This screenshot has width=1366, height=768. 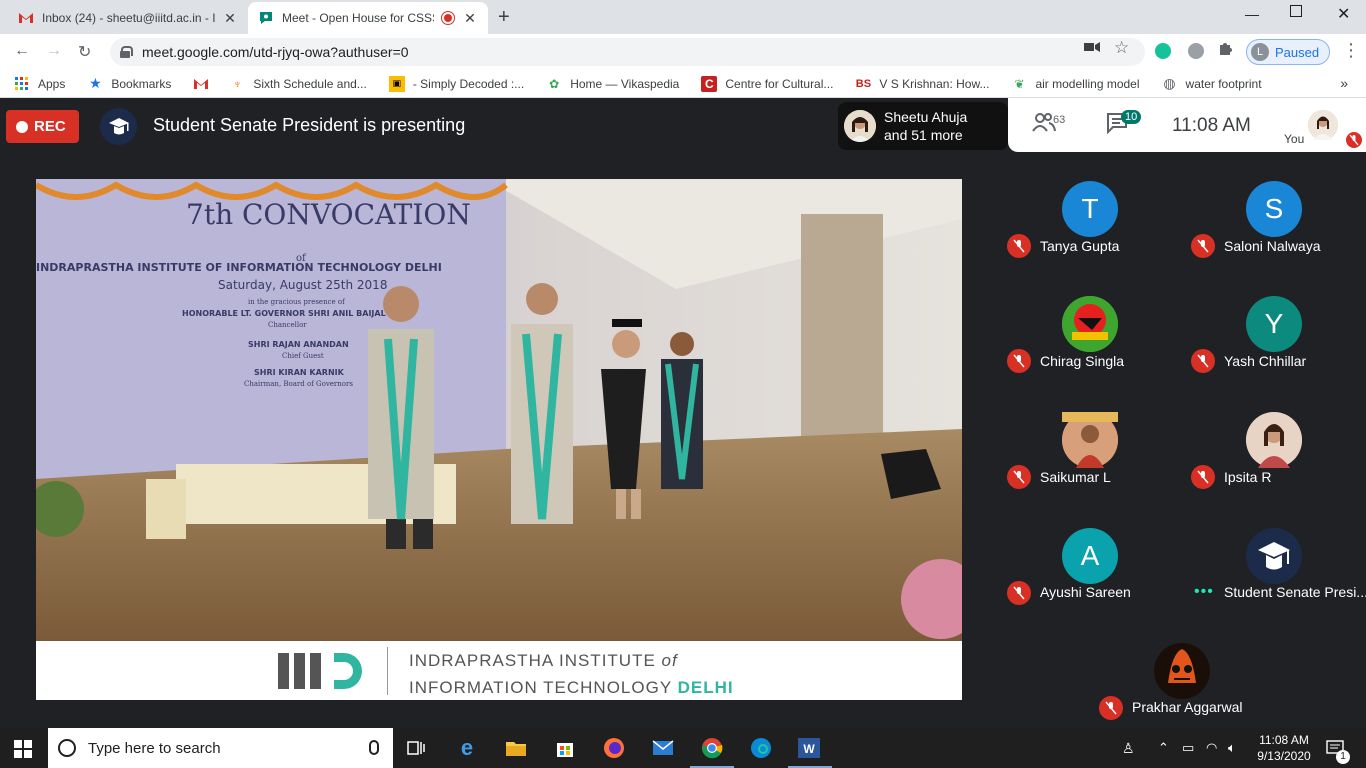 I want to click on participant-name: Yash Chhillar, so click(x=1265, y=361).